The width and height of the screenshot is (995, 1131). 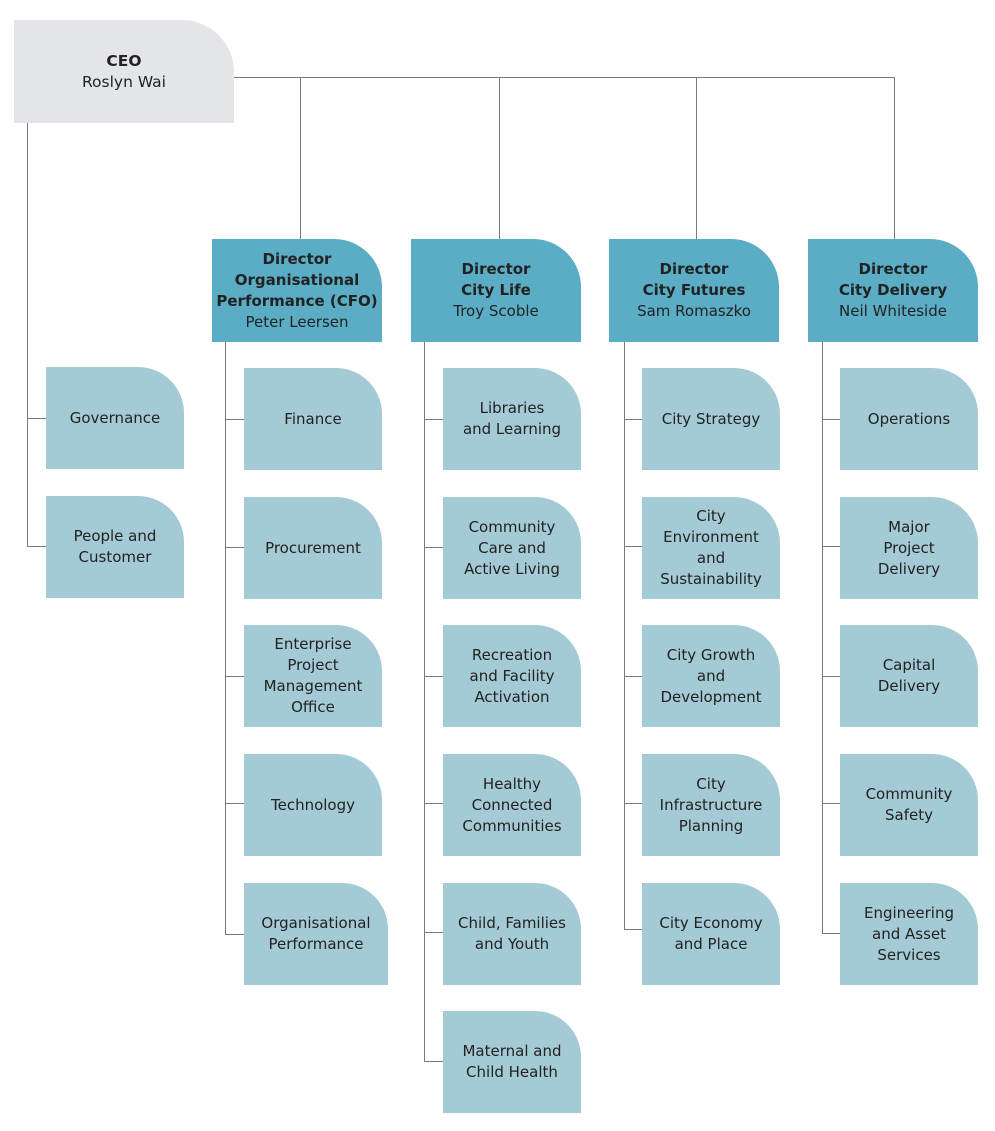 What do you see at coordinates (496, 279) in the screenshot?
I see `director-title: Director City Life` at bounding box center [496, 279].